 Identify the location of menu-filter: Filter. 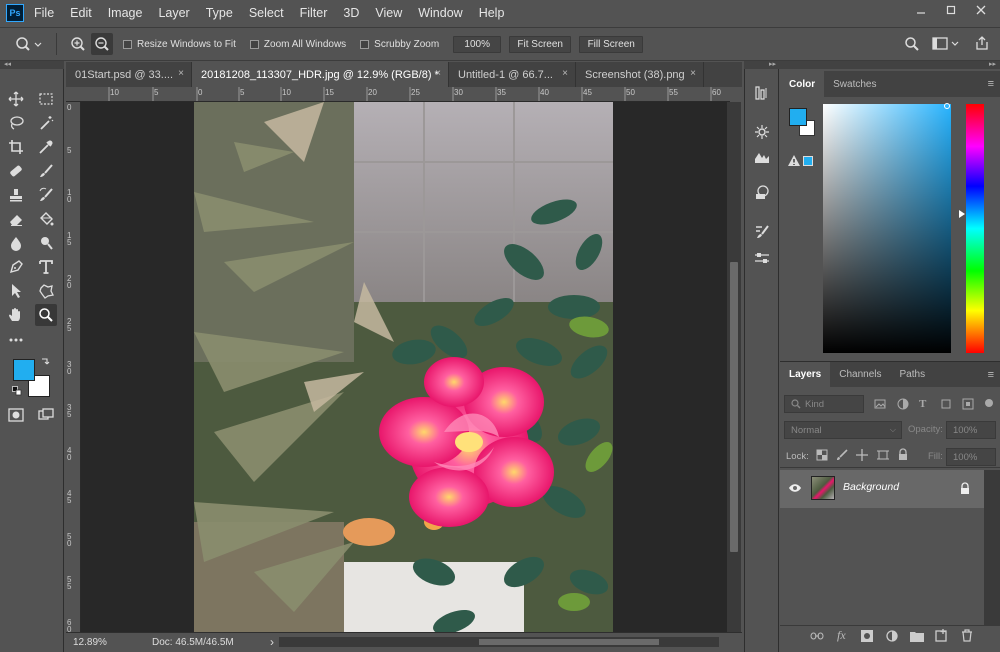
(314, 13).